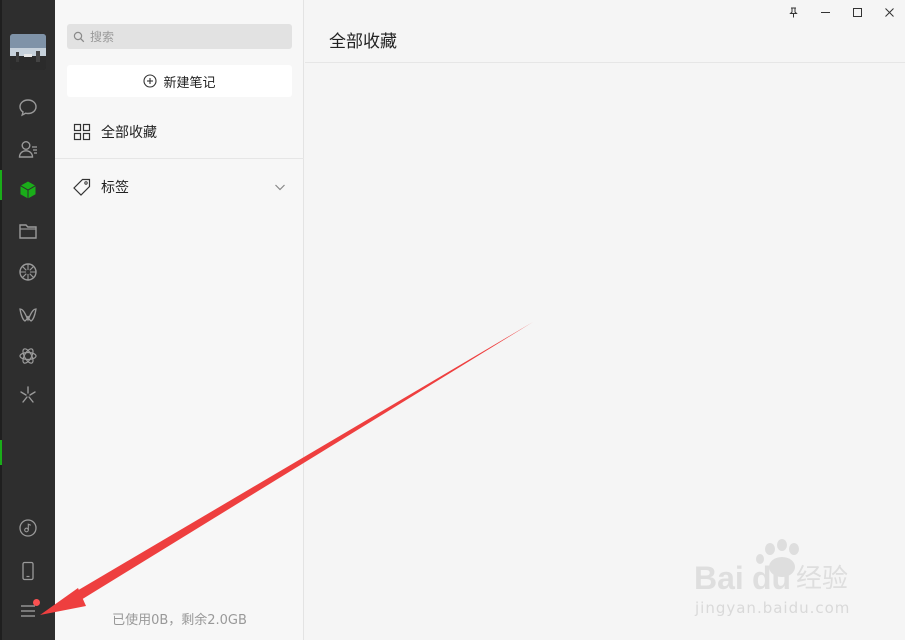 This screenshot has width=905, height=640. What do you see at coordinates (280, 187) in the screenshot?
I see `chevron-down-icon` at bounding box center [280, 187].